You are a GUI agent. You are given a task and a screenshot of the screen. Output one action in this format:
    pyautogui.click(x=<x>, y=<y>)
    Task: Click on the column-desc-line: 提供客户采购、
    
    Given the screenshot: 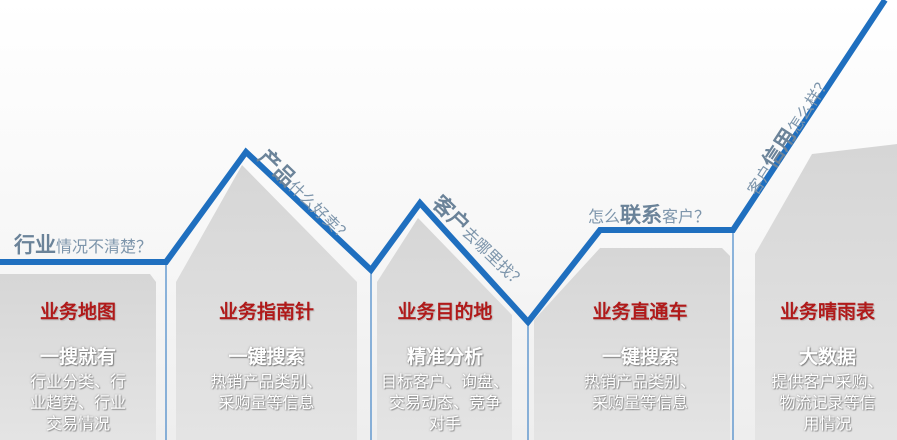 What is the action you would take?
    pyautogui.click(x=827, y=381)
    